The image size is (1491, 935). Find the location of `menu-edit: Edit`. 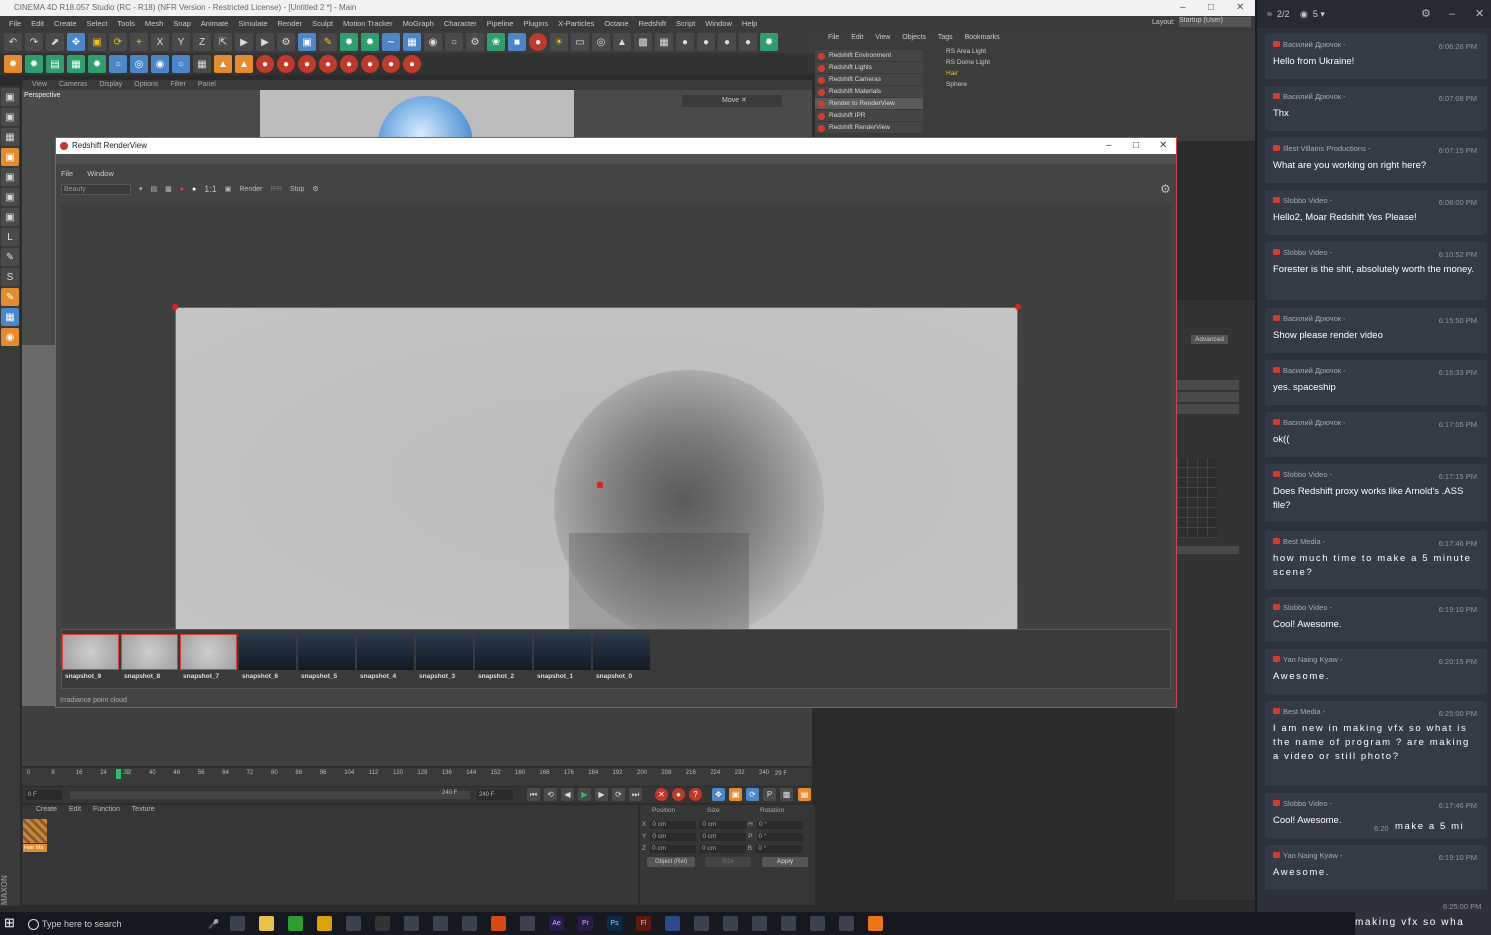

menu-edit: Edit is located at coordinates (37, 23).